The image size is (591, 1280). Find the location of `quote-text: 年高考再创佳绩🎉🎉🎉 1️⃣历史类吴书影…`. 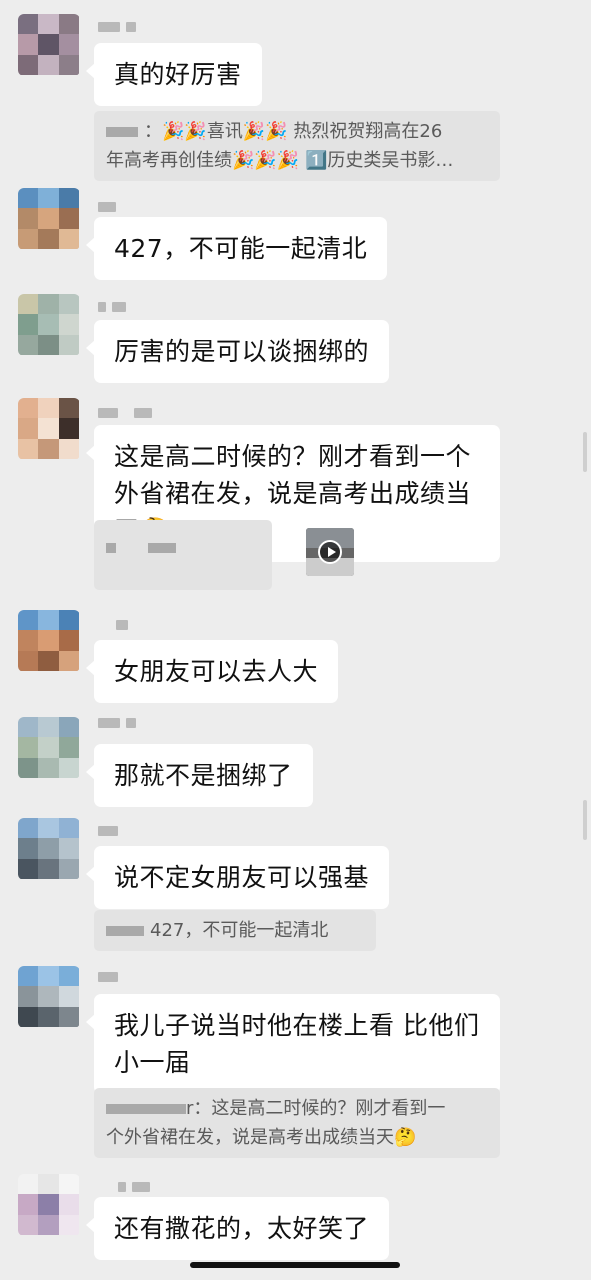

quote-text: 年高考再创佳绩🎉🎉🎉 1️⃣历史类吴书影… is located at coordinates (280, 160).